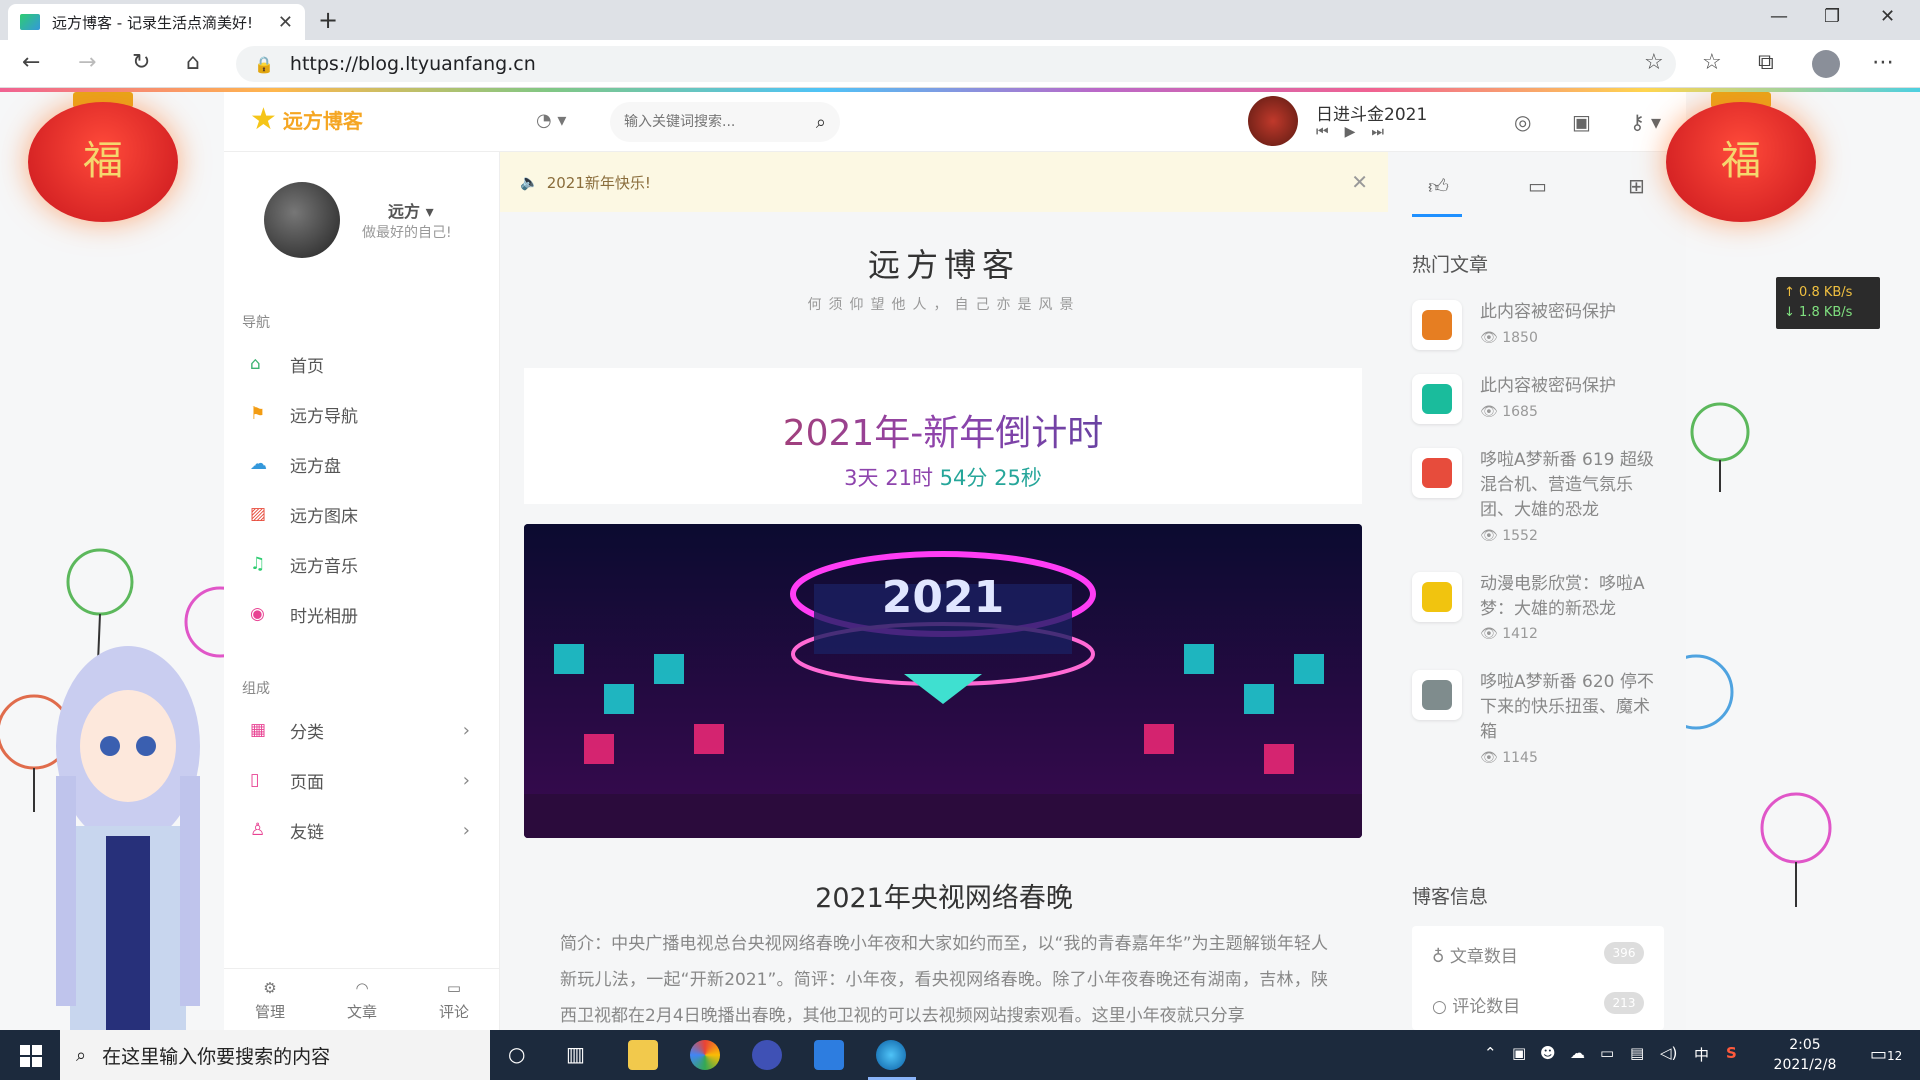  Describe the element at coordinates (944, 895) in the screenshot. I see `article-title: 2021年央视网络春晚` at that location.